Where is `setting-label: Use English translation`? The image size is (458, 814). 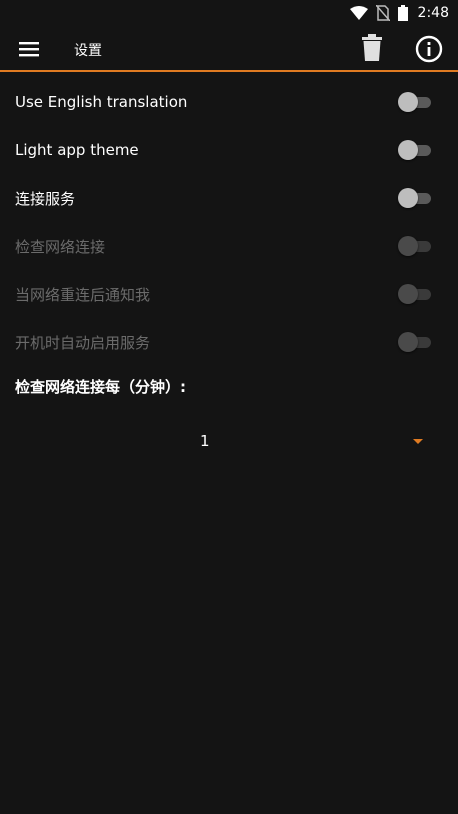 setting-label: Use English translation is located at coordinates (101, 102).